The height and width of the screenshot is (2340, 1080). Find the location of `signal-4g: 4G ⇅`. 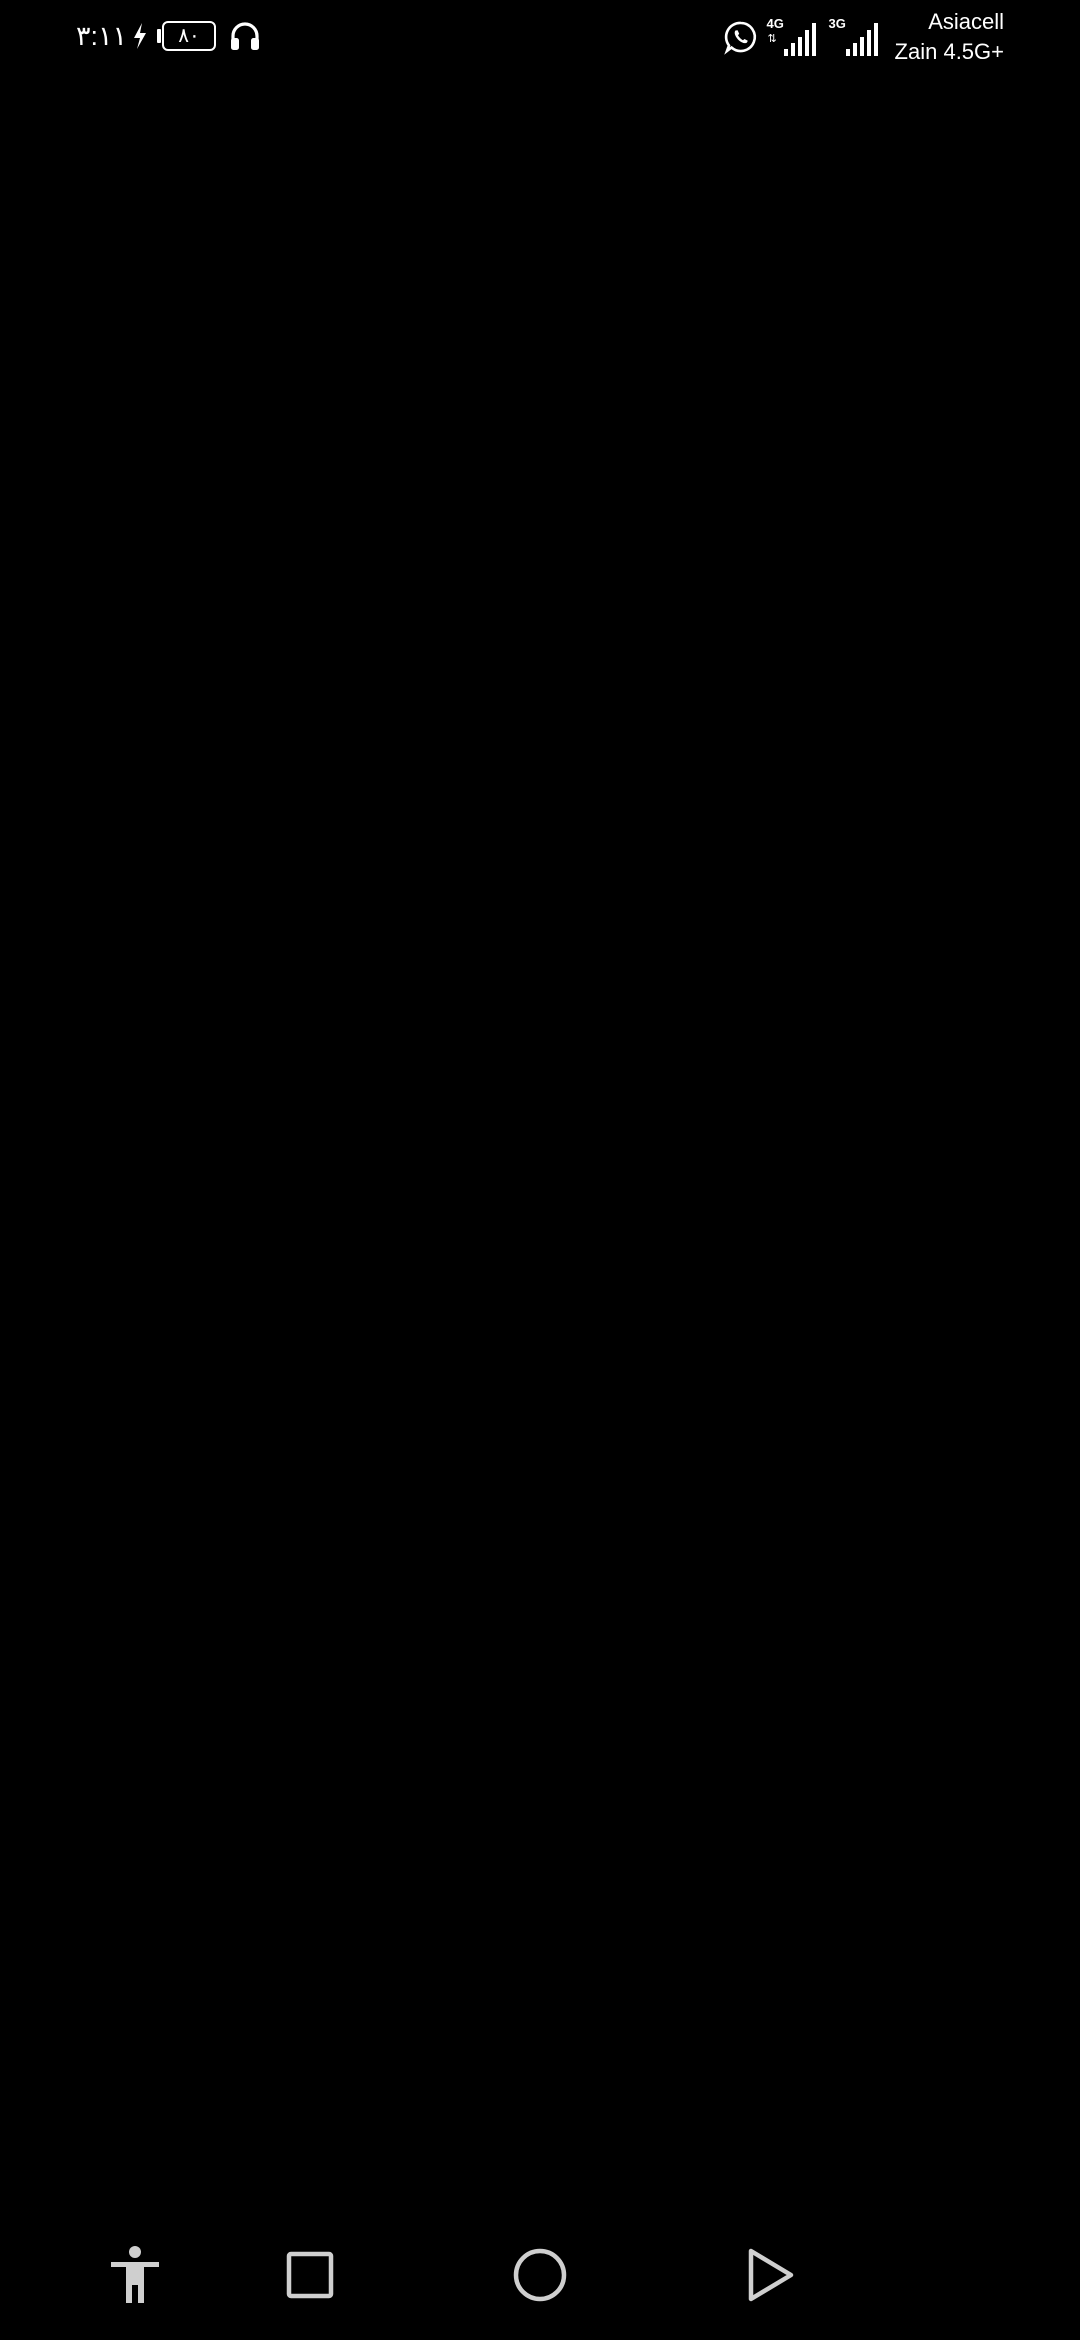

signal-4g: 4G ⇅ is located at coordinates (793, 37).